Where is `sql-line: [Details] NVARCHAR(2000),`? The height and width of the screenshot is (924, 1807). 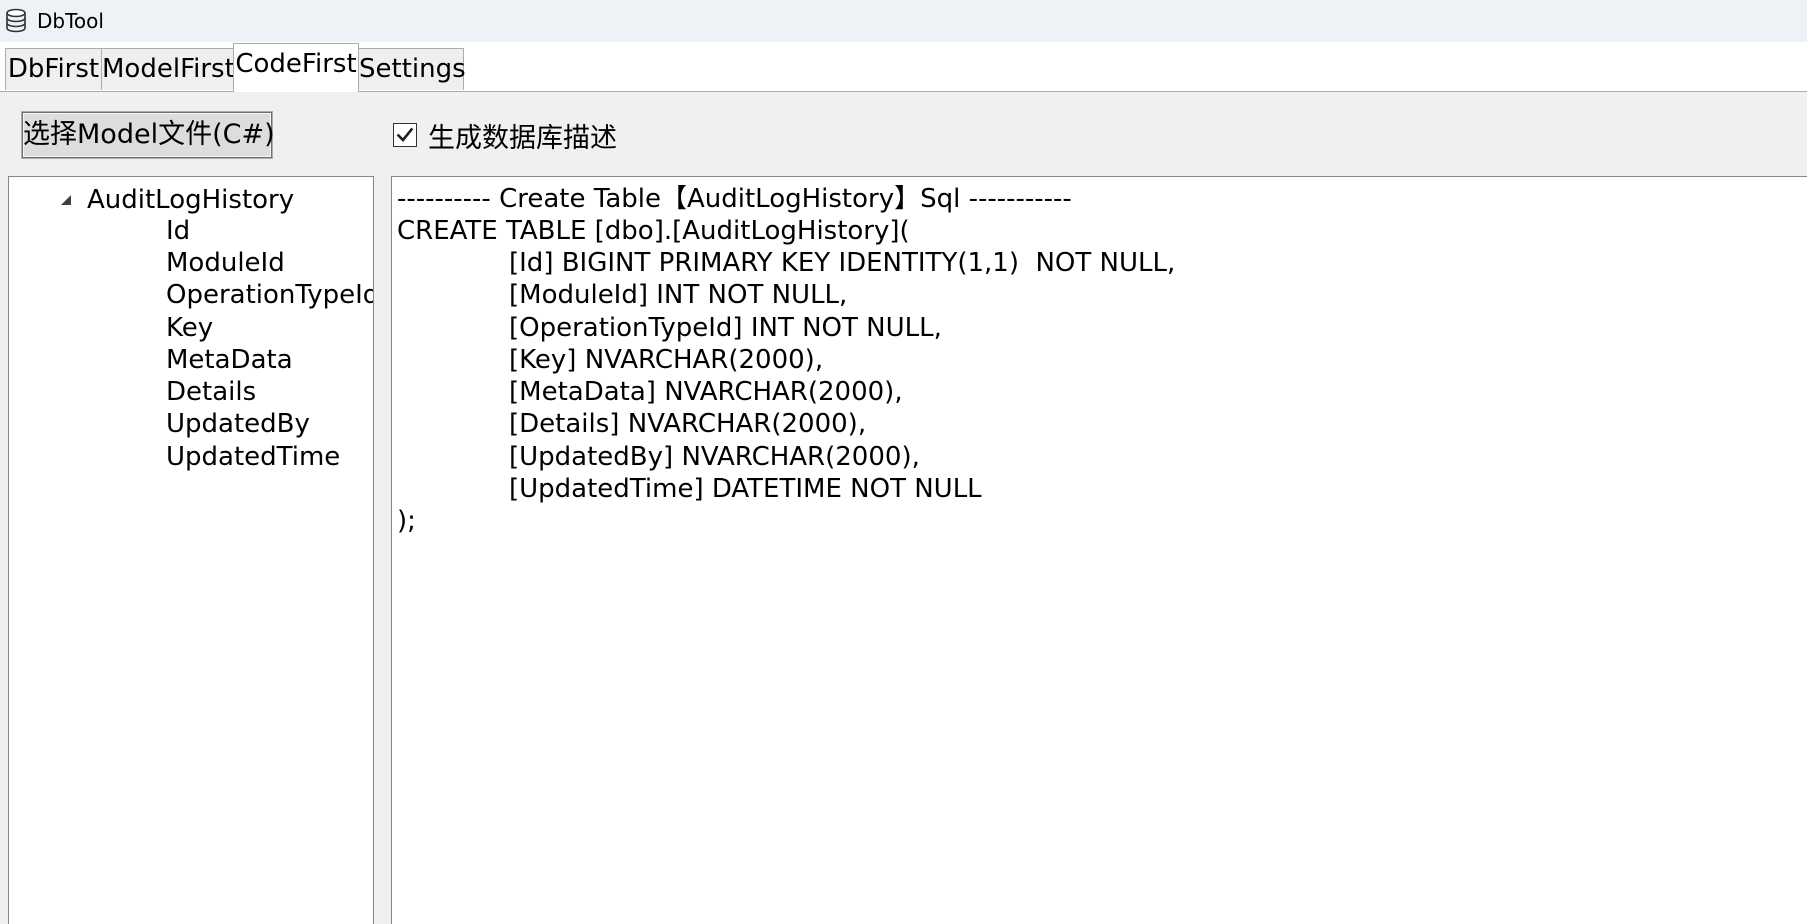 sql-line: [Details] NVARCHAR(2000), is located at coordinates (688, 424).